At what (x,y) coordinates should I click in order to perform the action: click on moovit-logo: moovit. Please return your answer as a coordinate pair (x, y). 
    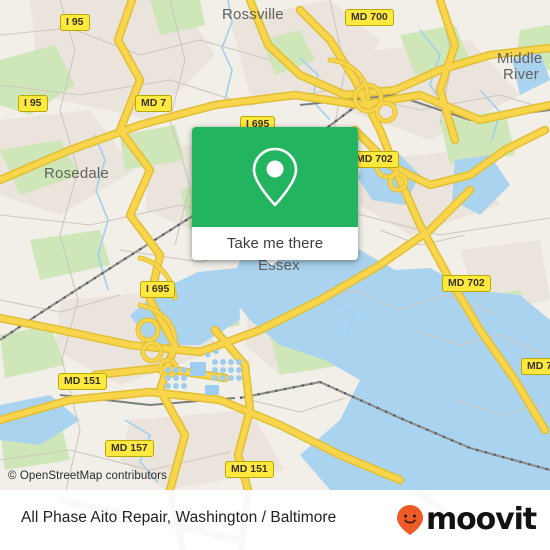
    Looking at the image, I should click on (466, 519).